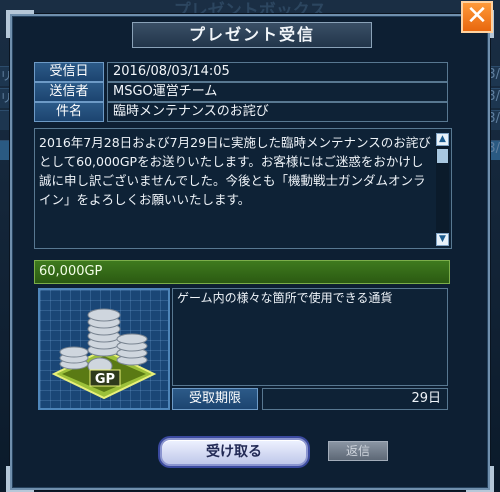 The height and width of the screenshot is (492, 500). What do you see at coordinates (355, 399) in the screenshot?
I see `deadline-value: 29日` at bounding box center [355, 399].